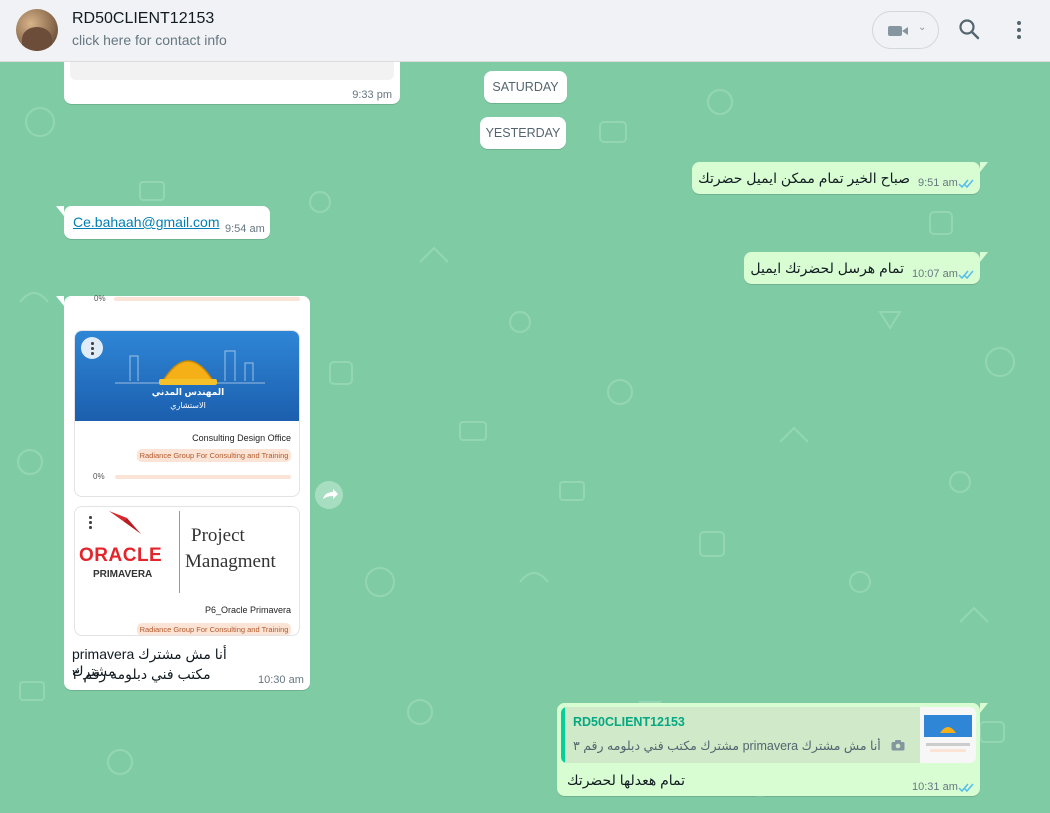 The height and width of the screenshot is (813, 1050). I want to click on banner-heading-line1: Project, so click(218, 535).